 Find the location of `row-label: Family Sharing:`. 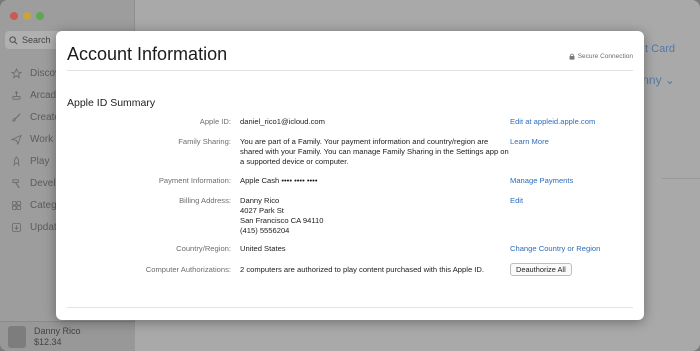

row-label: Family Sharing: is located at coordinates (204, 141).